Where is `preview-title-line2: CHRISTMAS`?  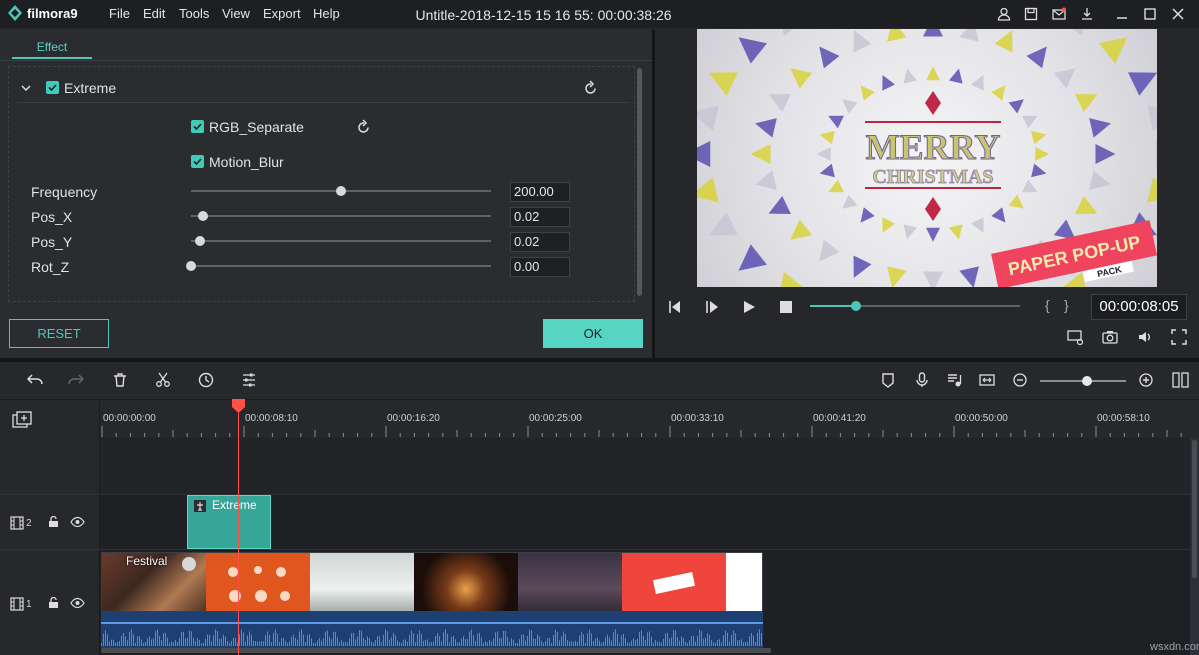 preview-title-line2: CHRISTMAS is located at coordinates (932, 177).